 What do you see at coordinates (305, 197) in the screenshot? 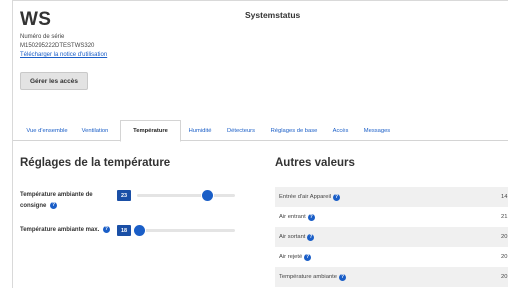
I see `row-label: Entrée d'air Appareil` at bounding box center [305, 197].